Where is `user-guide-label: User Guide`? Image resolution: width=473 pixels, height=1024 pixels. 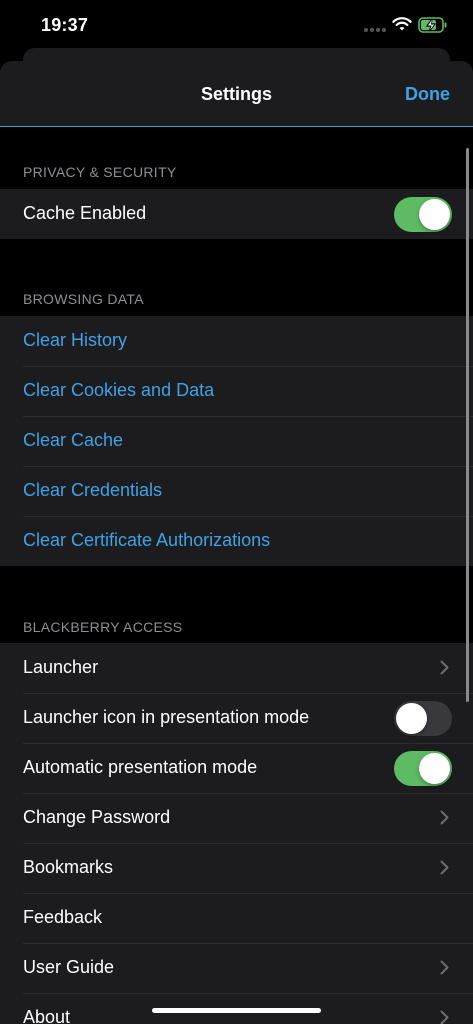 user-guide-label: User Guide is located at coordinates (69, 967).